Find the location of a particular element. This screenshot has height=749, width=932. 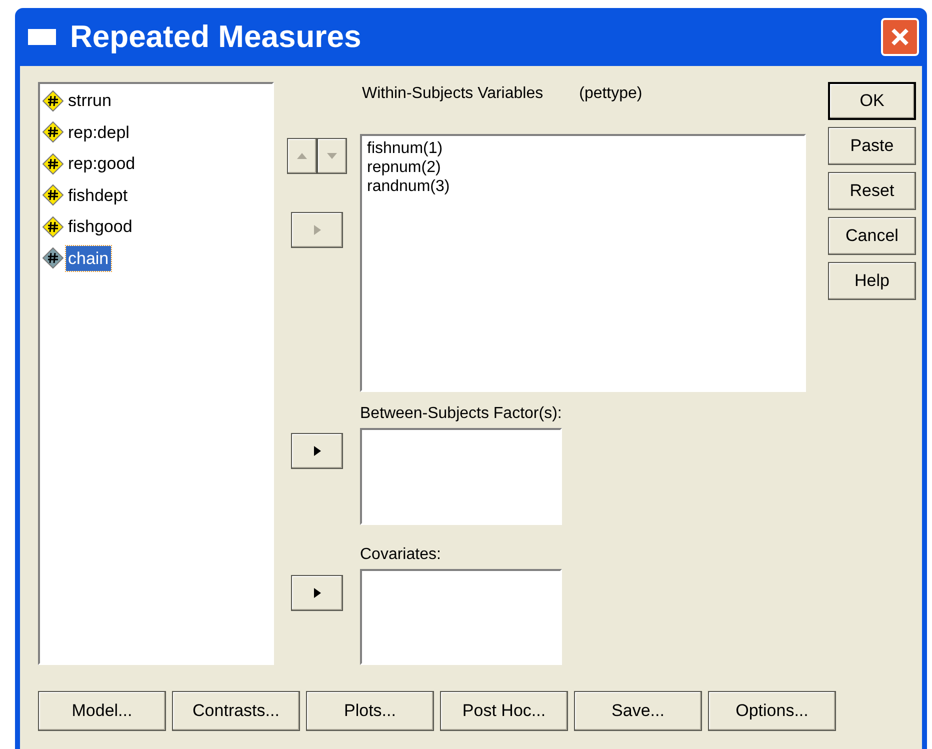

dialog-button: Reset is located at coordinates (872, 191).